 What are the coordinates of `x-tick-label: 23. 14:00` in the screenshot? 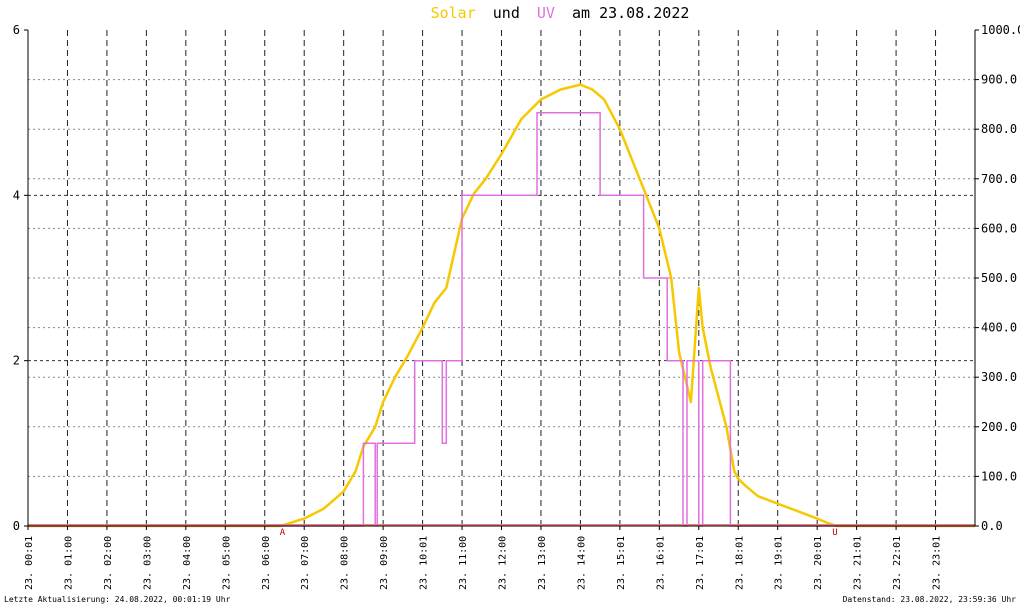 It's located at (581, 563).